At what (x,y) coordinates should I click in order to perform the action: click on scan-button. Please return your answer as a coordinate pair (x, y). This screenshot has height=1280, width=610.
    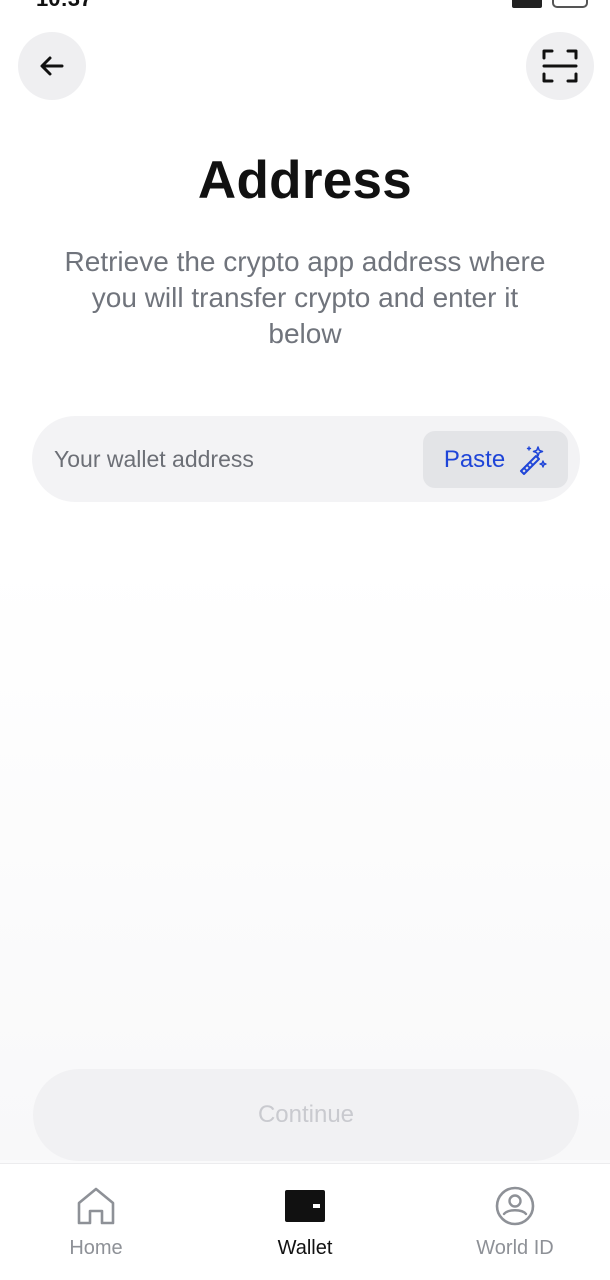
    Looking at the image, I should click on (560, 66).